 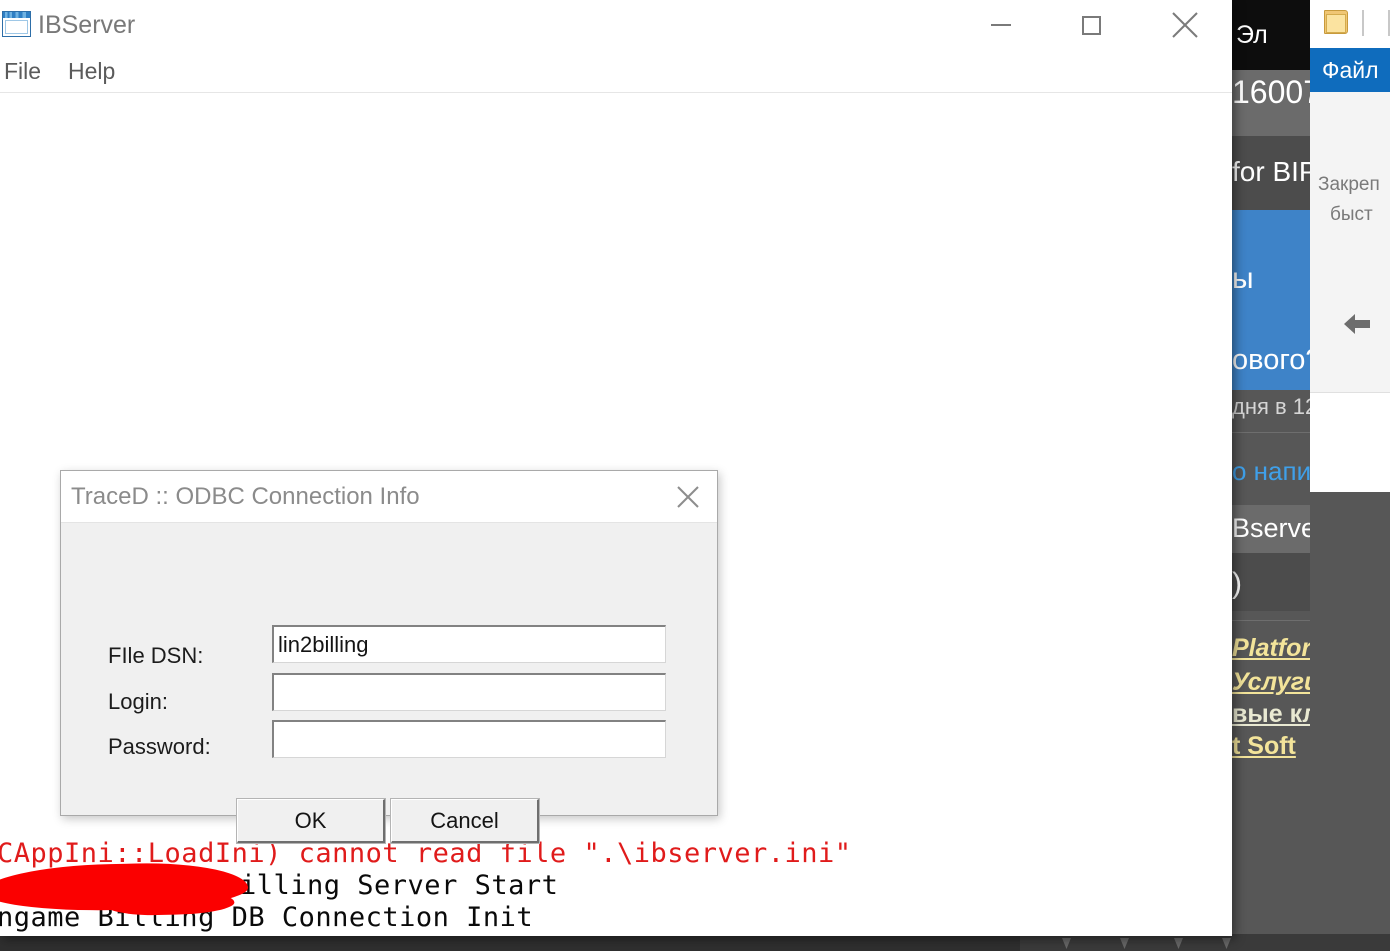 What do you see at coordinates (1269, 529) in the screenshot?
I see `messenger-message: Bserver` at bounding box center [1269, 529].